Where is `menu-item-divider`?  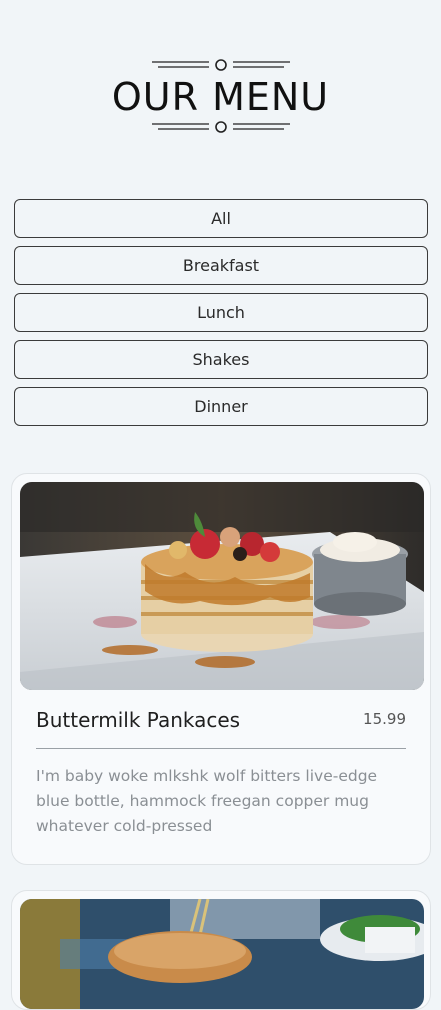 menu-item-divider is located at coordinates (221, 748).